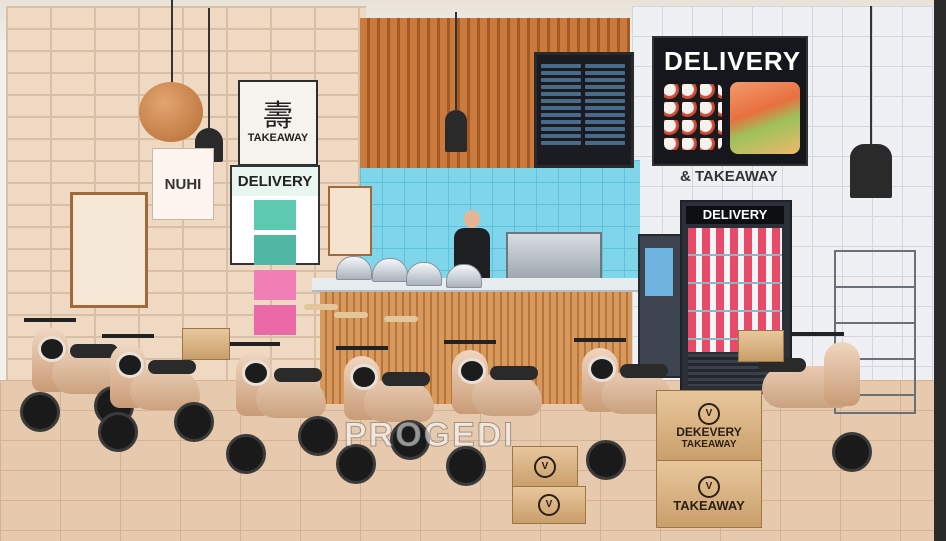 The image size is (946, 541). Describe the element at coordinates (275, 181) in the screenshot. I see `delivery-poster-title: DELIVERY` at that location.